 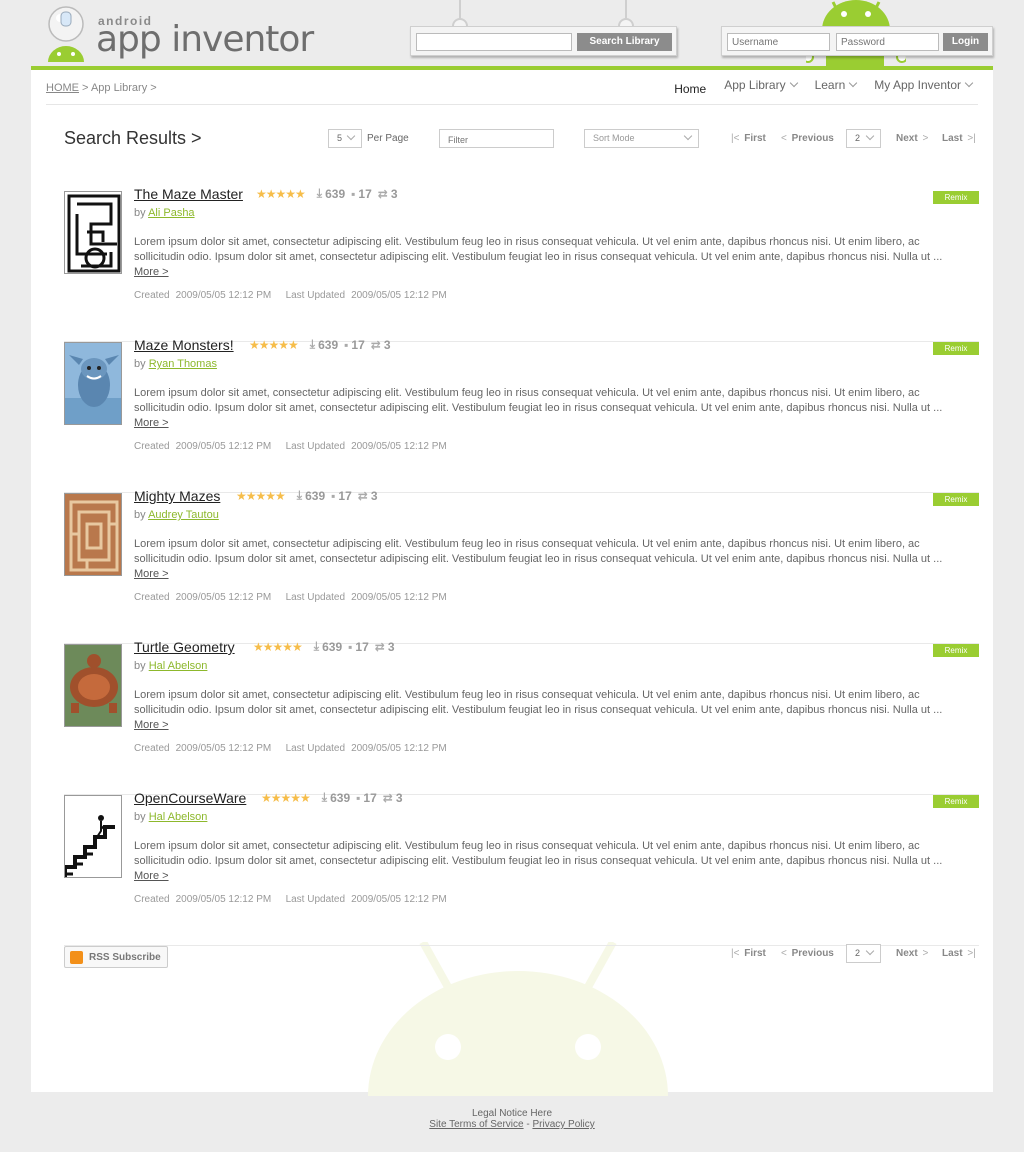 I want to click on by-label: by, so click(x=140, y=364).